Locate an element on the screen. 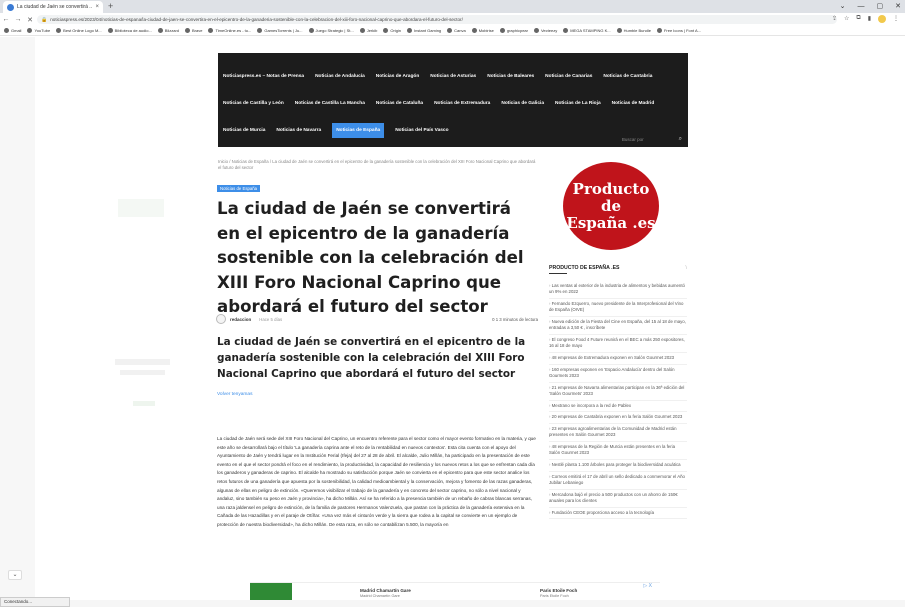 This screenshot has height=607, width=905. author-avatar is located at coordinates (221, 319).